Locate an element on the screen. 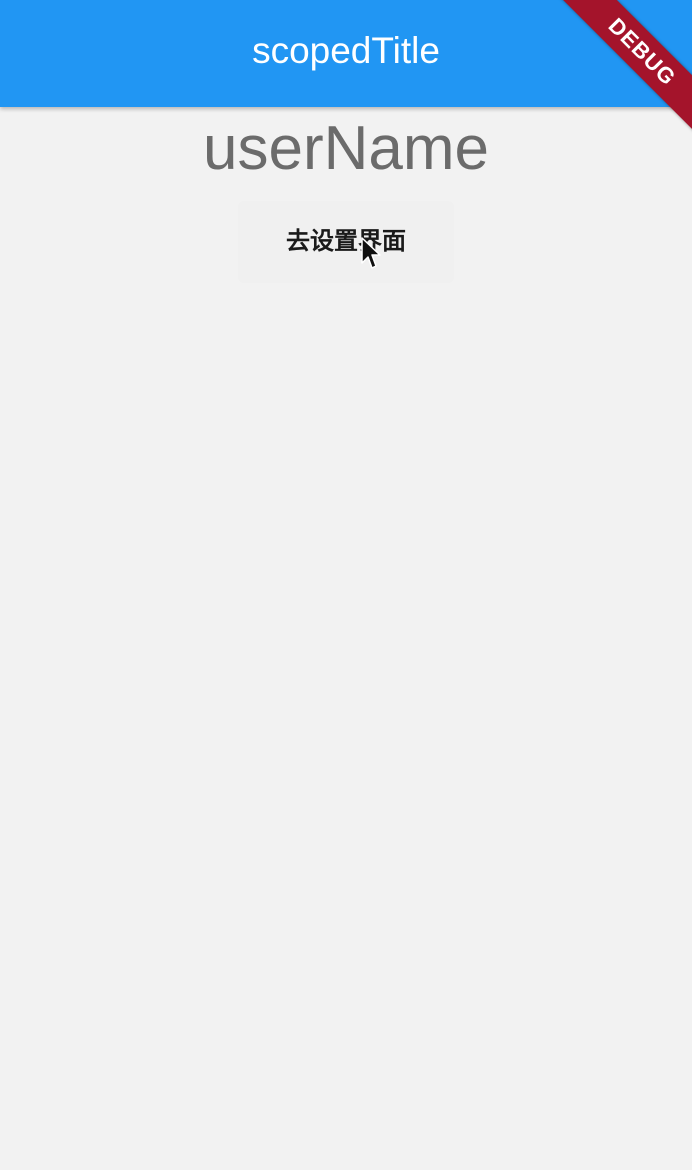 The width and height of the screenshot is (692, 1170). app-bar-title: scopedTitle is located at coordinates (346, 50).